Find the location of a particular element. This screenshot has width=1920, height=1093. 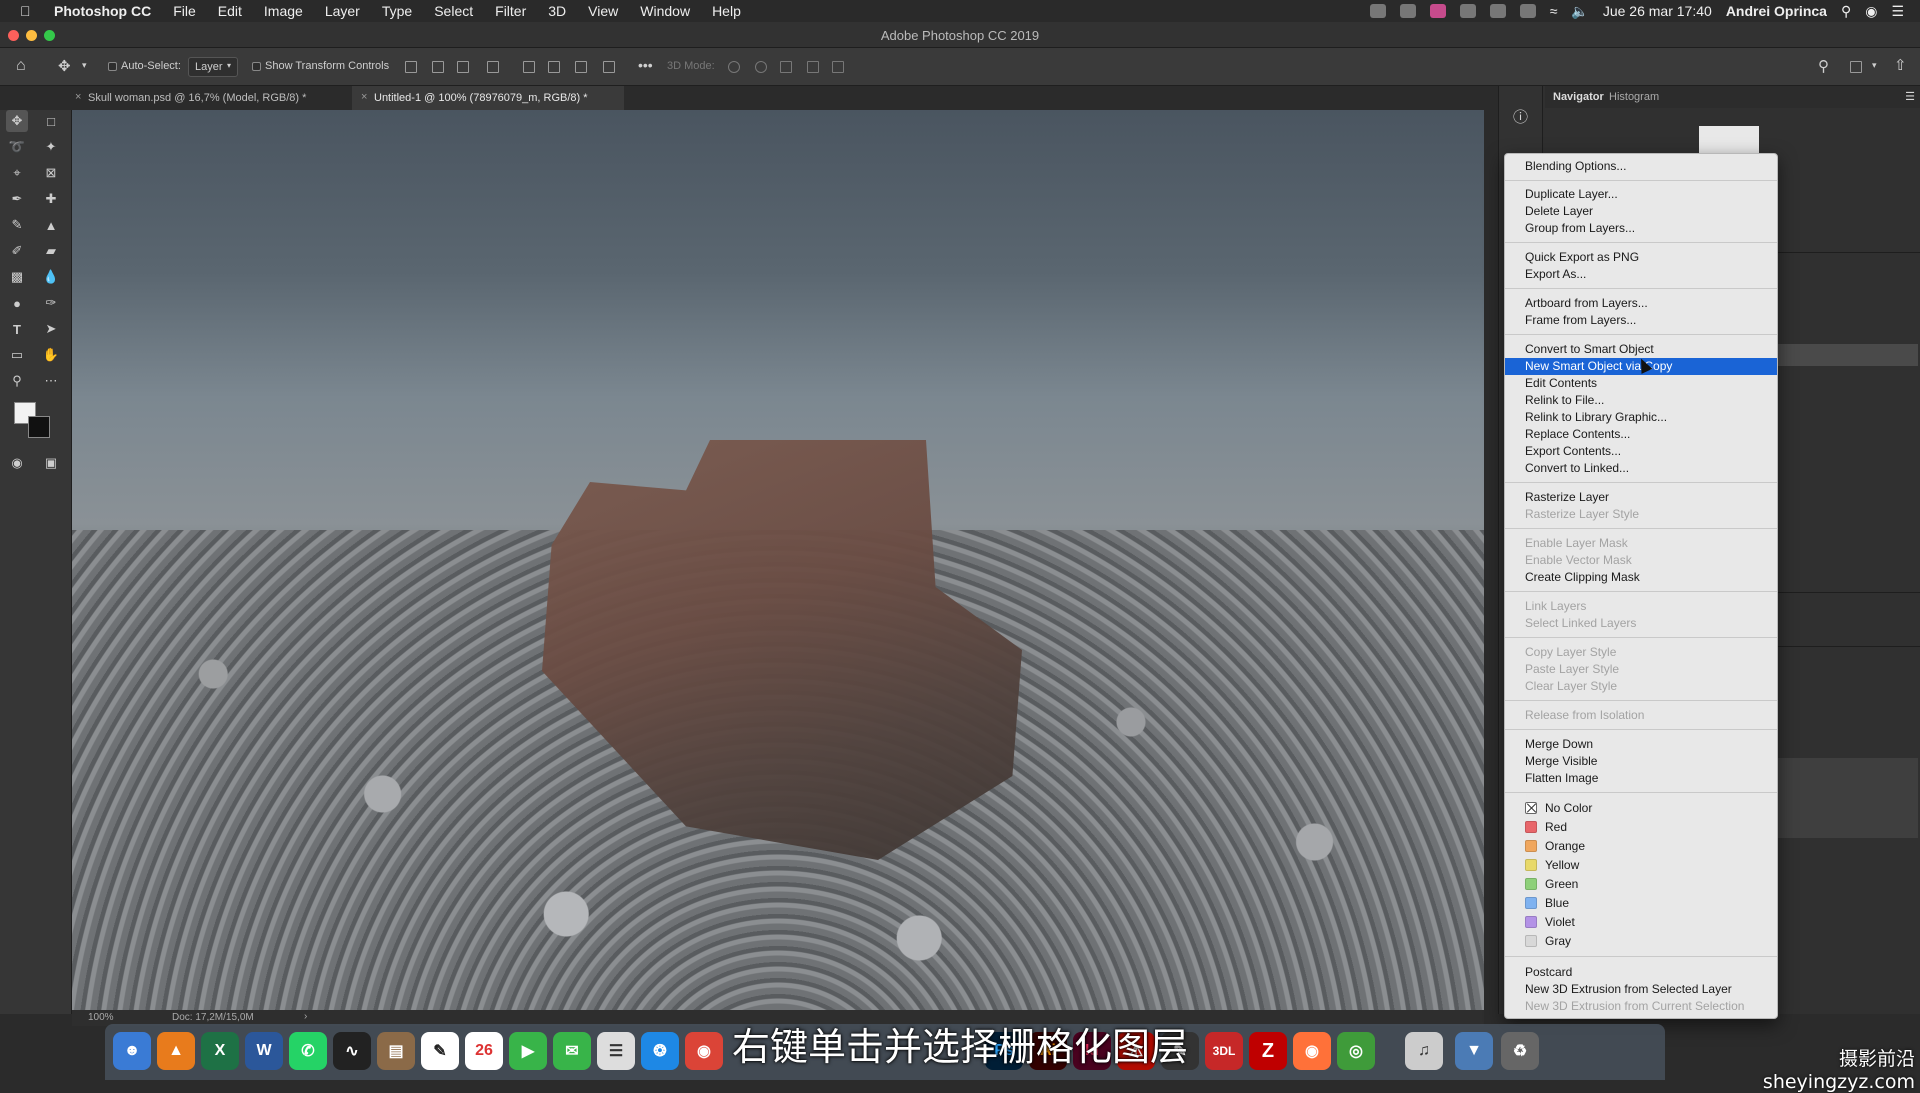

status-icon is located at coordinates (1377, 11).